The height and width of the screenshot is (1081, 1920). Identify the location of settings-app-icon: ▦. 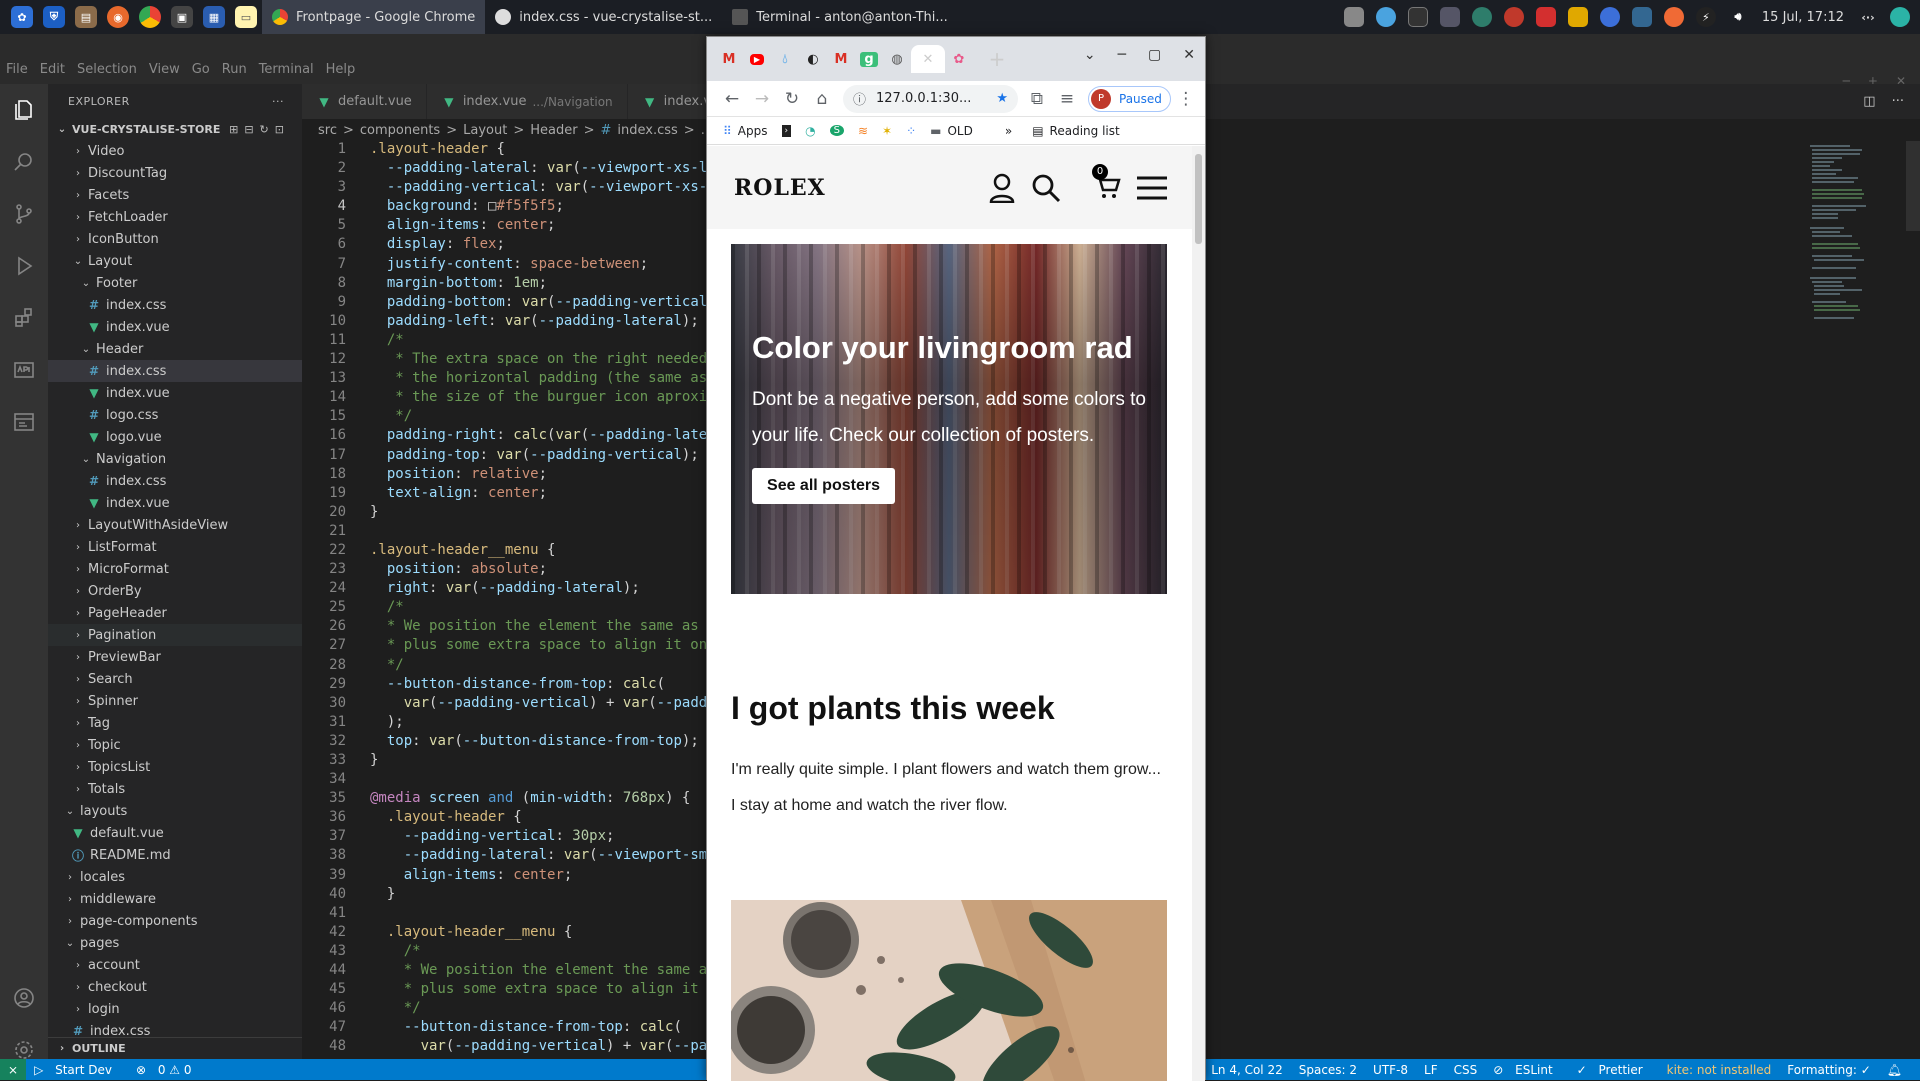
(214, 17).